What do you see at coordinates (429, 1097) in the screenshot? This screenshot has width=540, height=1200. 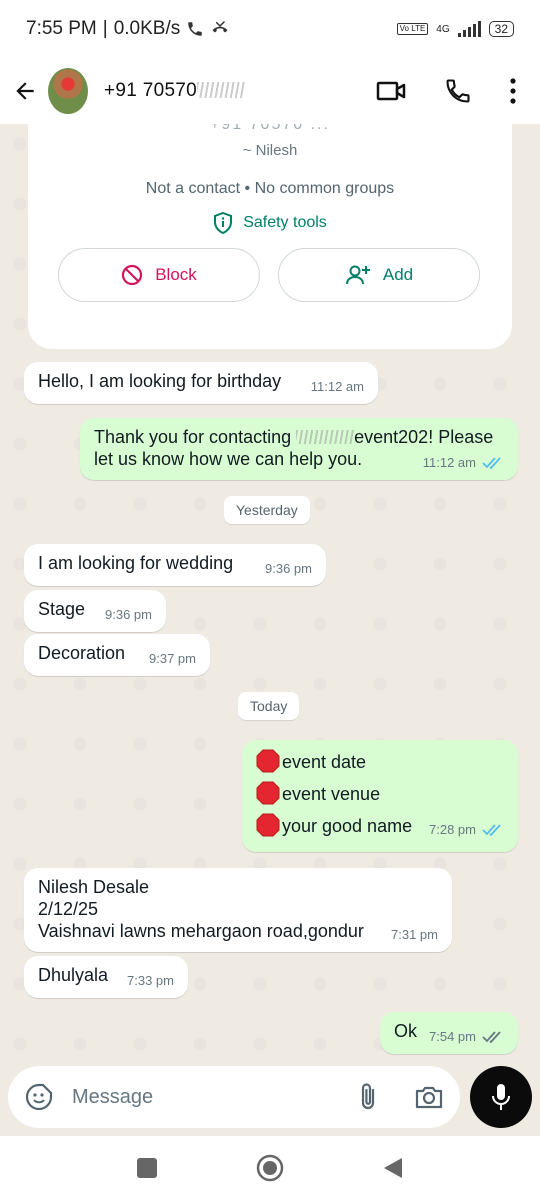 I see `camera-icon` at bounding box center [429, 1097].